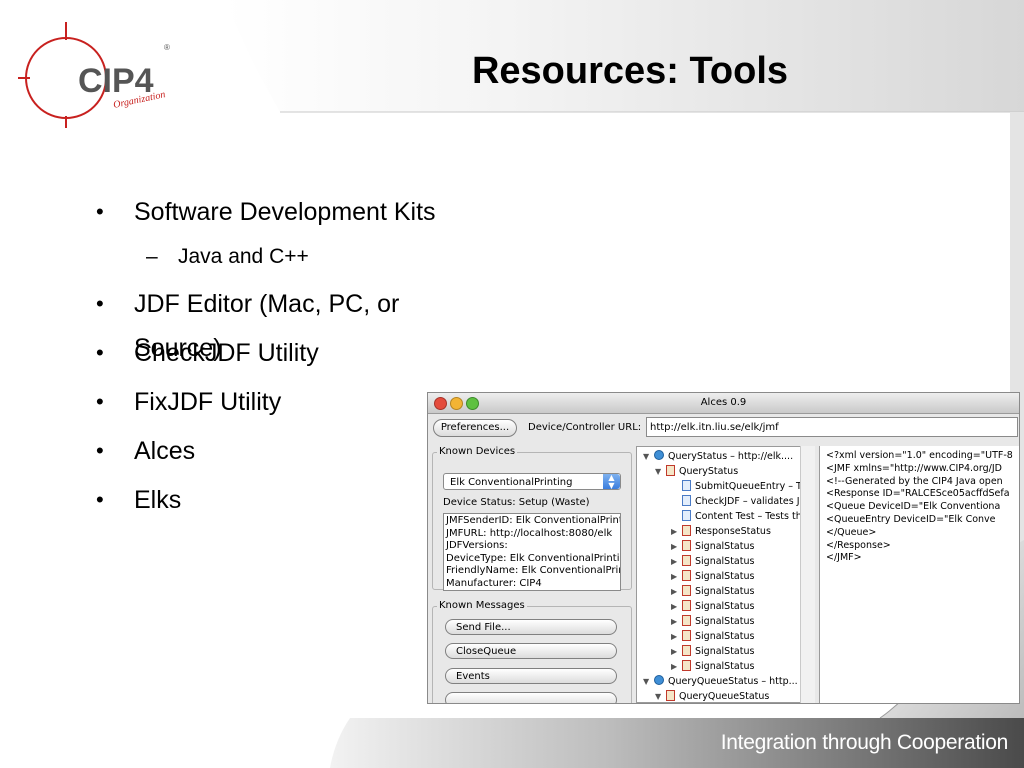 This screenshot has height=768, width=1024. I want to click on xml-line: </Queue>, so click(851, 532).